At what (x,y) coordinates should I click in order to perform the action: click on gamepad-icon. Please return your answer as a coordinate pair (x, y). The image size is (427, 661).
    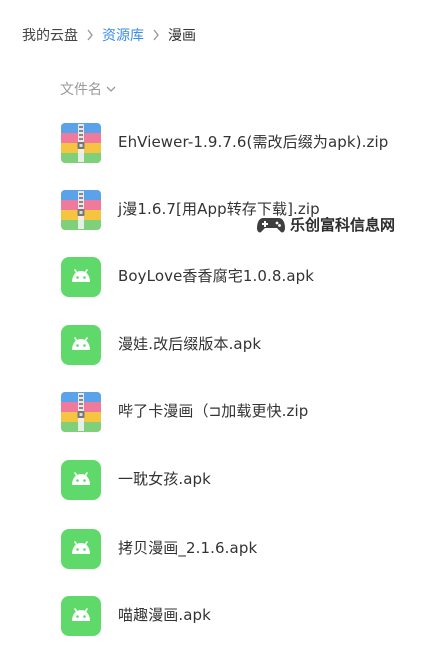
    Looking at the image, I should click on (271, 224).